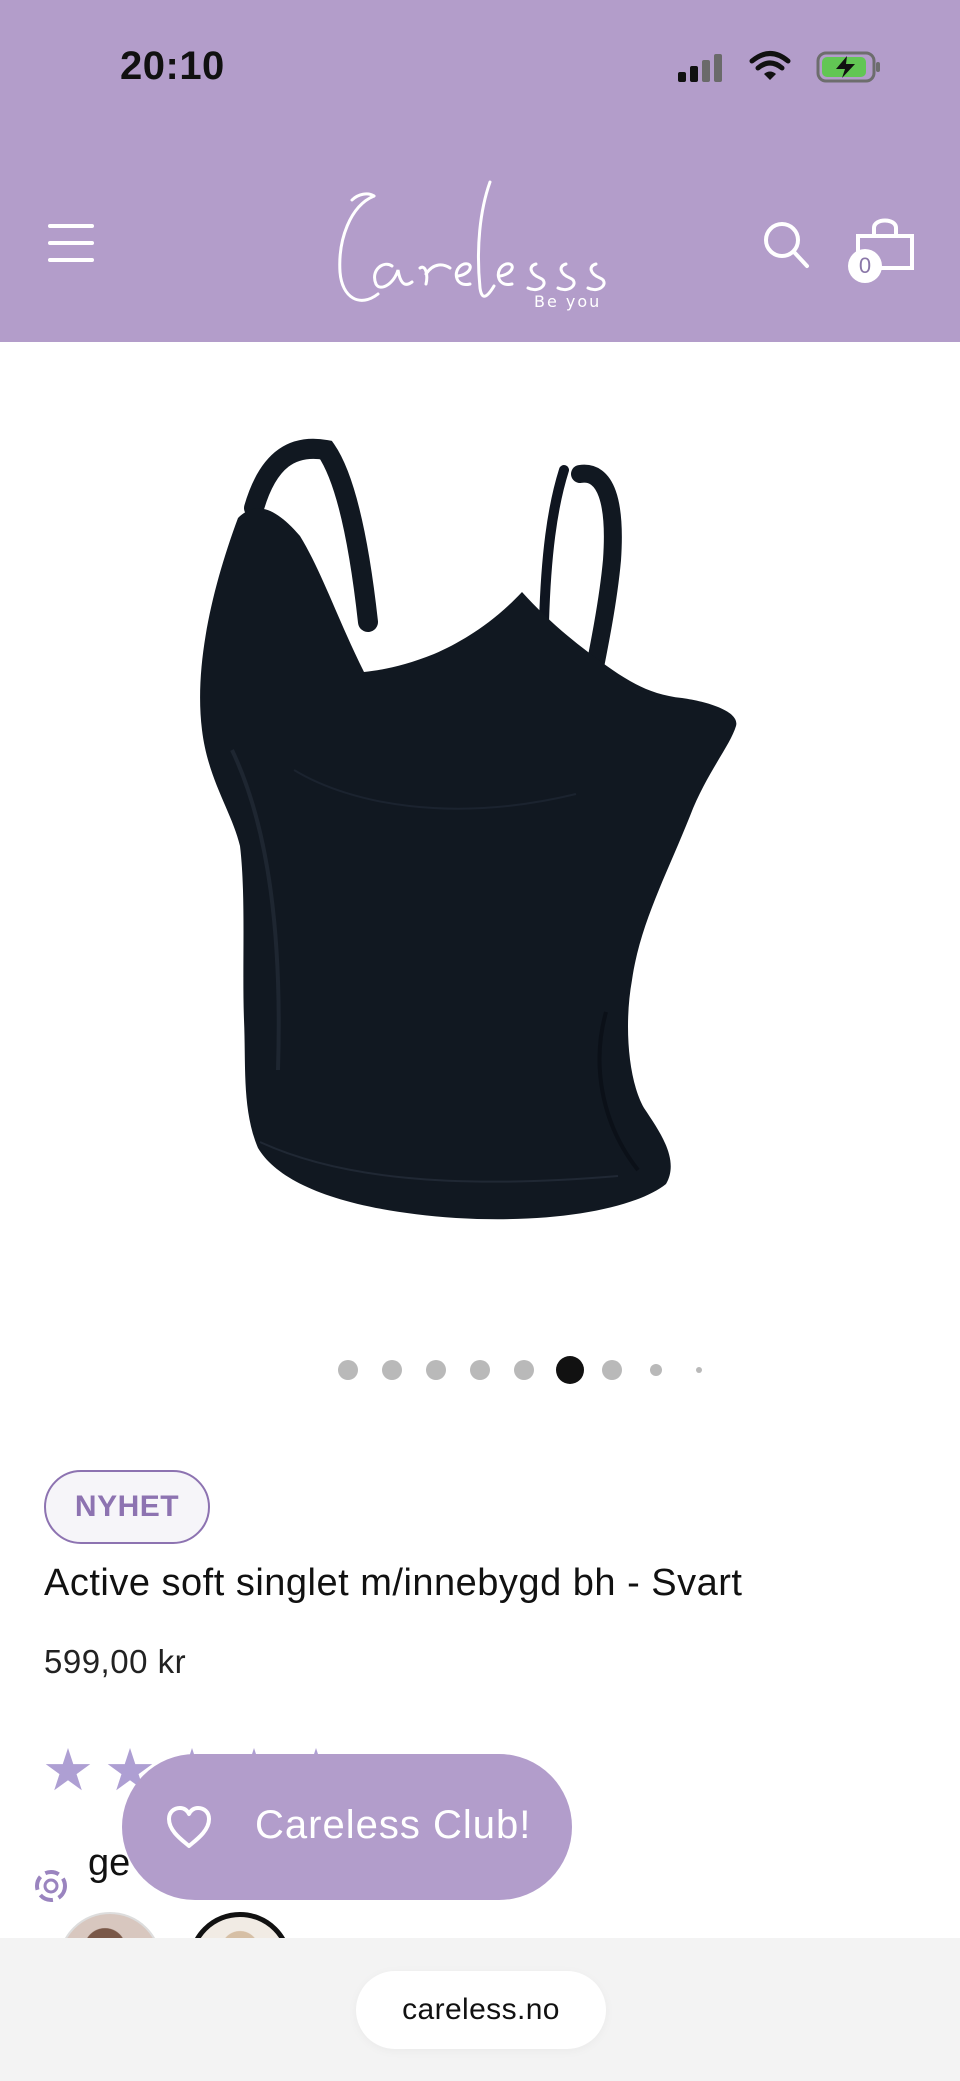  What do you see at coordinates (849, 67) in the screenshot?
I see `battery-icon` at bounding box center [849, 67].